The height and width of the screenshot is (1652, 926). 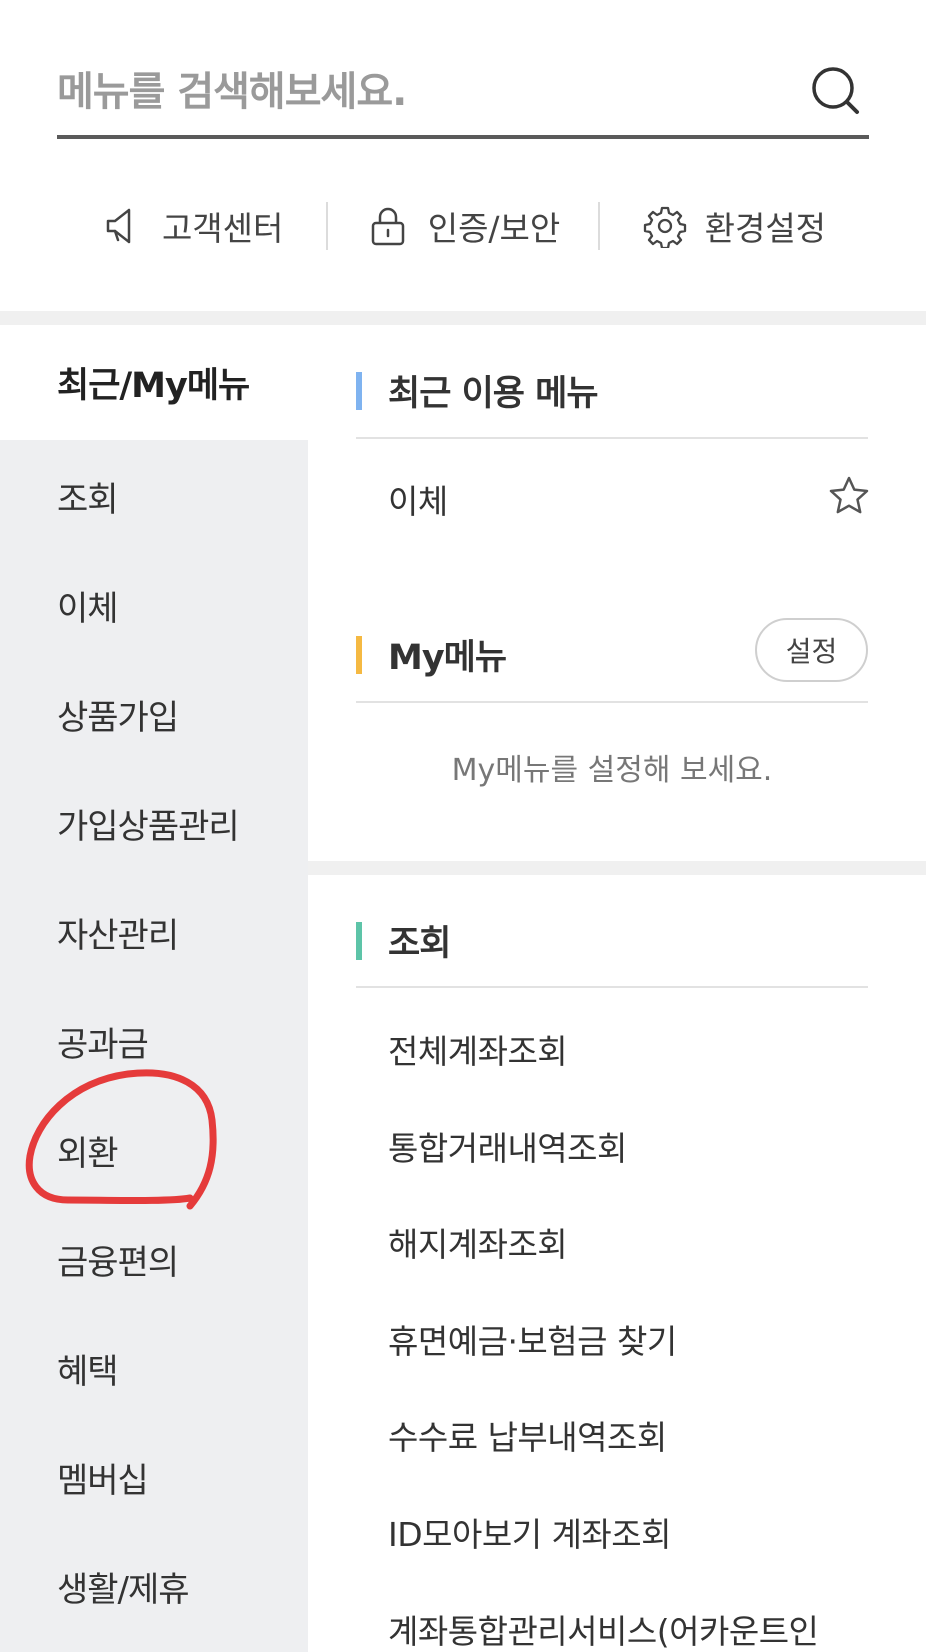 I want to click on sidebar-item-recent-my: 최근/My메뉴, so click(x=154, y=382).